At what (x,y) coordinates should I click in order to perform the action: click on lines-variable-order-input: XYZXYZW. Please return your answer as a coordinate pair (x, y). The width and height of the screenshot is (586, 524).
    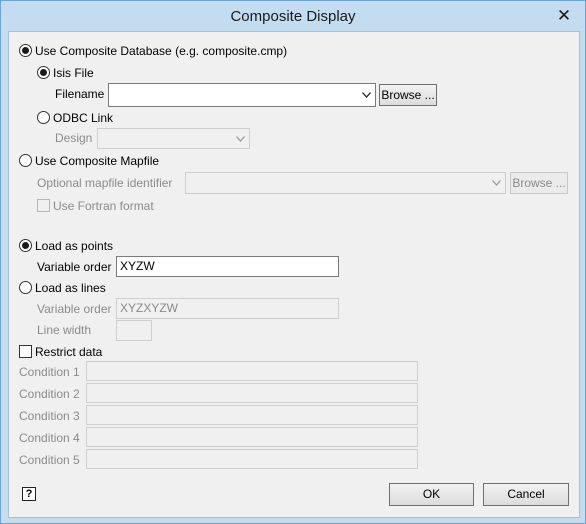
    Looking at the image, I should click on (227, 308).